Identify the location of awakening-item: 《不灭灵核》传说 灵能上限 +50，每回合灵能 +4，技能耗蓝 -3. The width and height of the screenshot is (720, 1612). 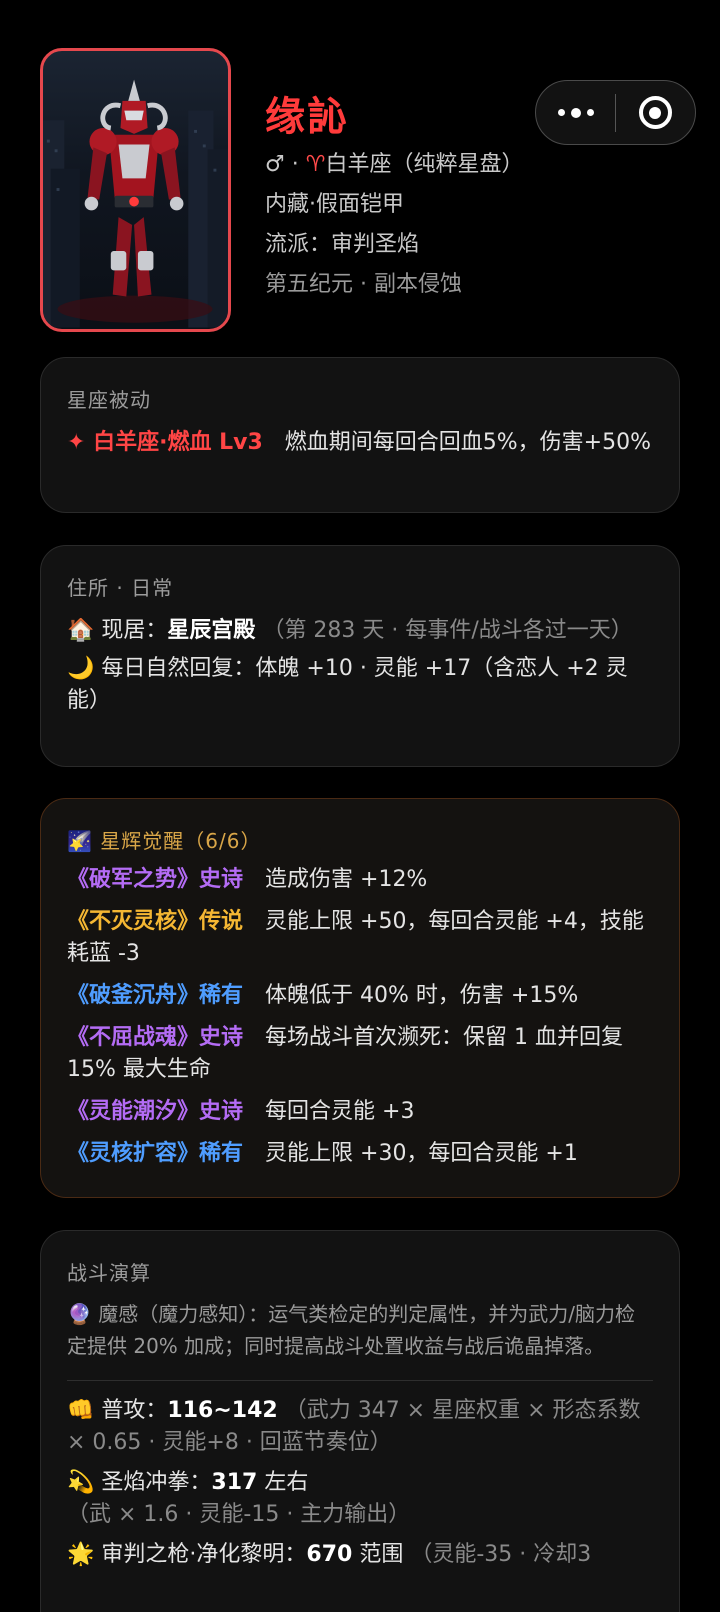
(360, 938).